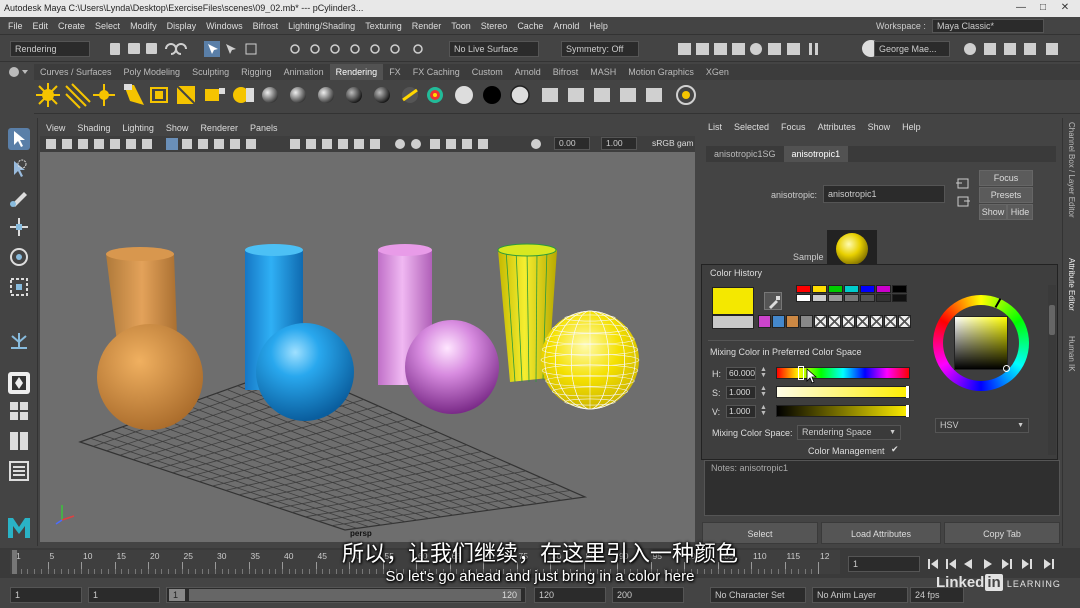 This screenshot has width=1080, height=608. I want to click on close-button: ✕, so click(1065, 8).